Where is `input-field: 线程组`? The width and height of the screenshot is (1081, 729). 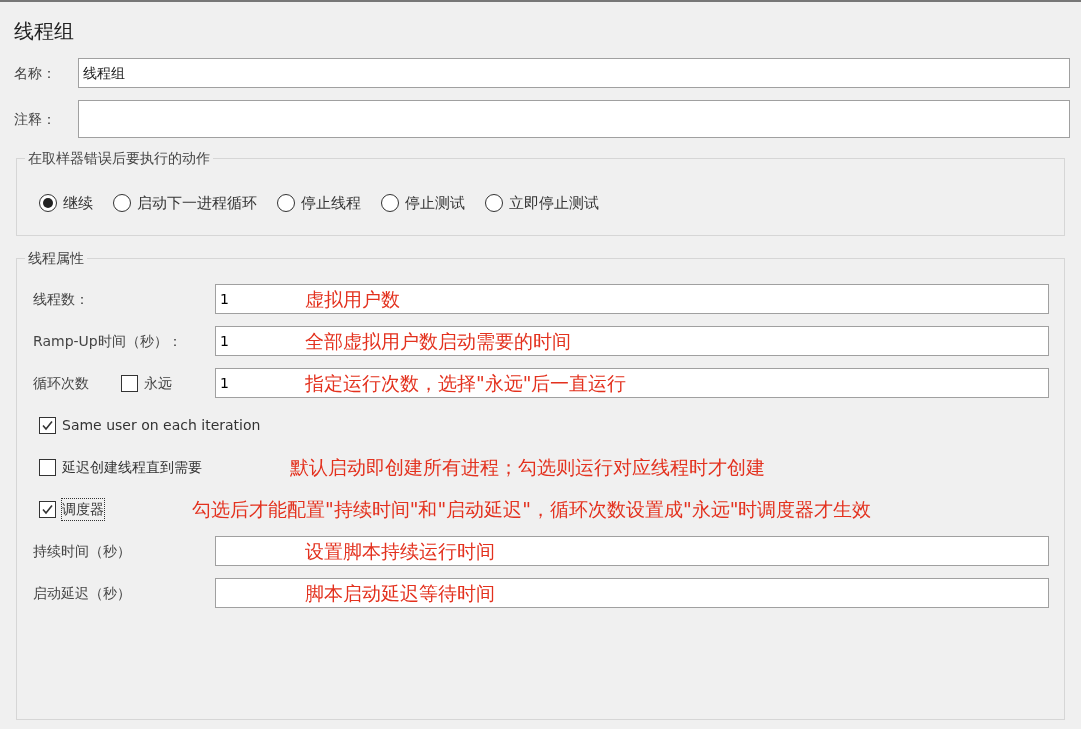
input-field: 线程组 is located at coordinates (574, 73).